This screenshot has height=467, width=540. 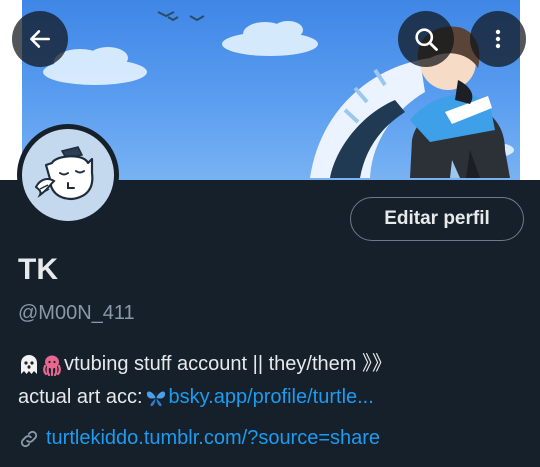 What do you see at coordinates (437, 219) in the screenshot?
I see `edit-profile-button: Editar perfil` at bounding box center [437, 219].